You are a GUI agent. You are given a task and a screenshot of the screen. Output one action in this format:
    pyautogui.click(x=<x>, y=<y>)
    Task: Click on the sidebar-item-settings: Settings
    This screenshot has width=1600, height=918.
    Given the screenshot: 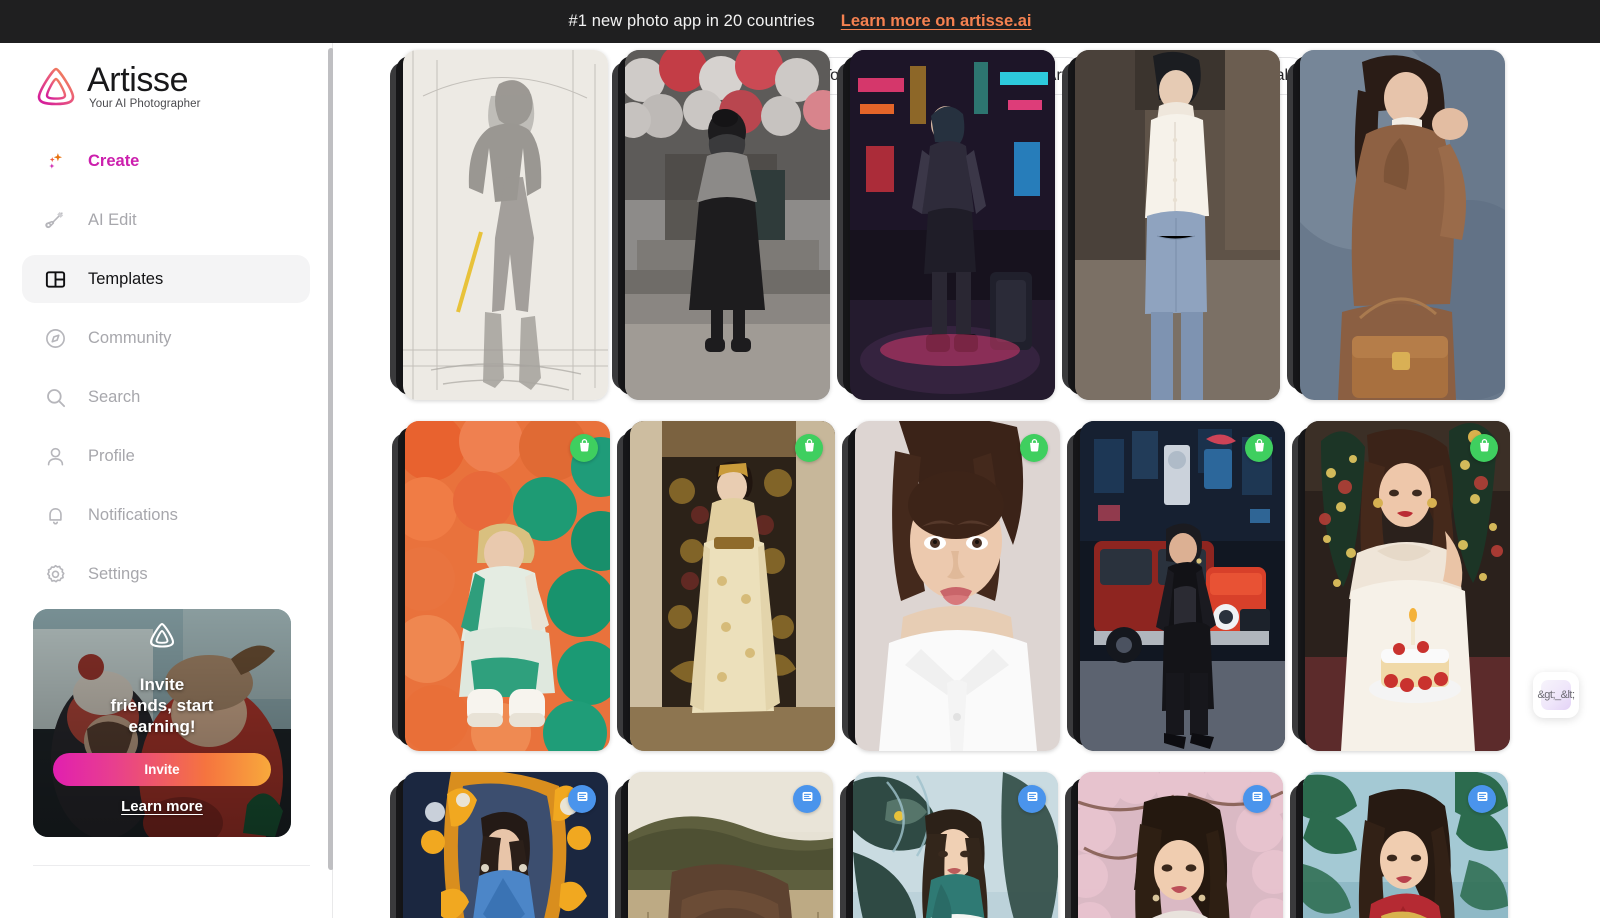 What is the action you would take?
    pyautogui.click(x=166, y=574)
    